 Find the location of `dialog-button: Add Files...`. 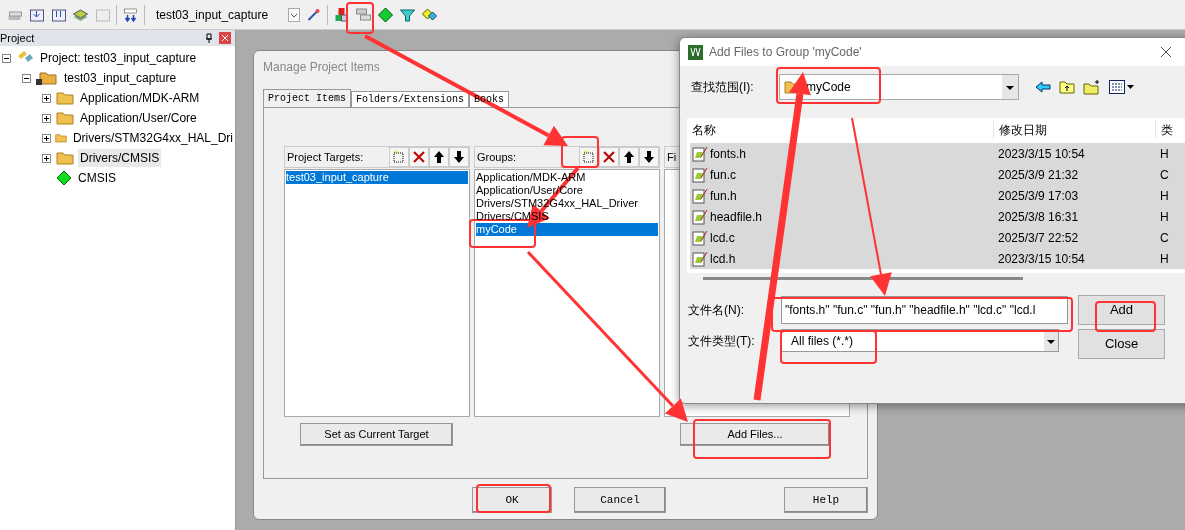

dialog-button: Add Files... is located at coordinates (755, 434).